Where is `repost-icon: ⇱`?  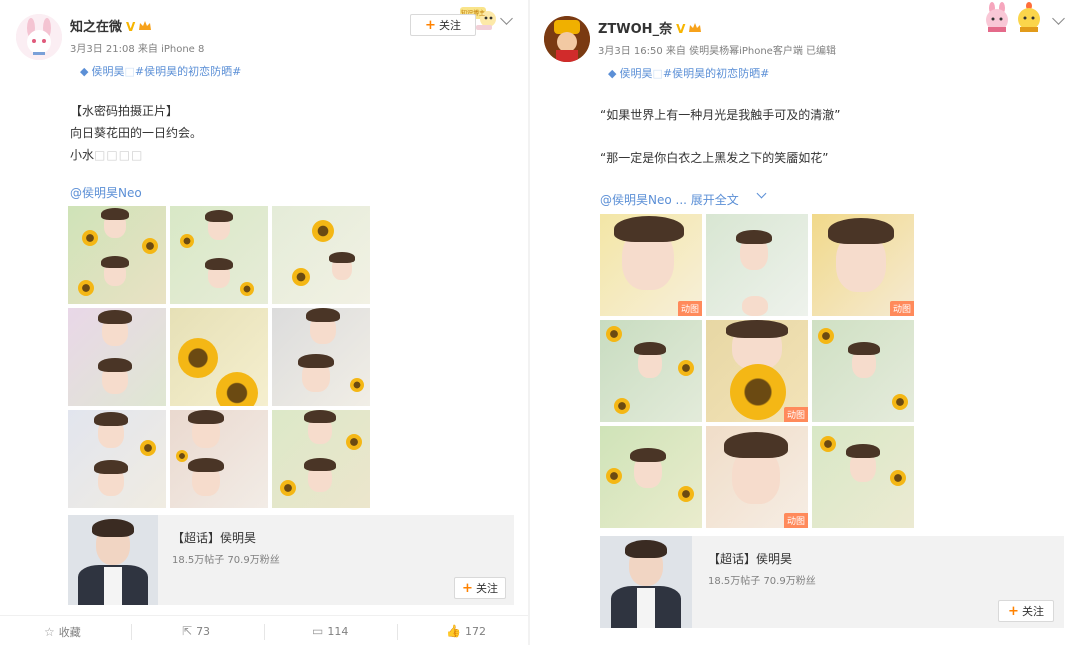
repost-icon: ⇱ is located at coordinates (187, 631).